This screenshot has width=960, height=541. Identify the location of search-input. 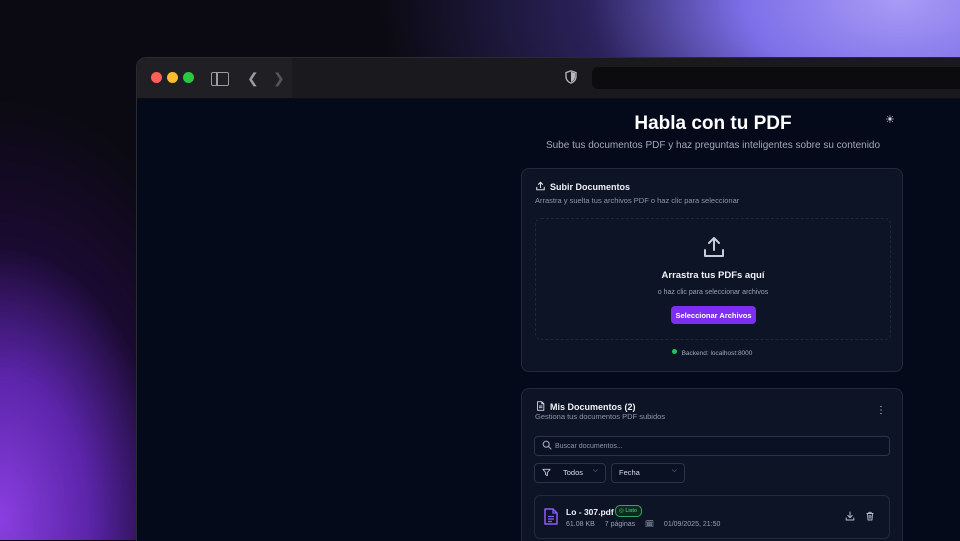
(715, 446).